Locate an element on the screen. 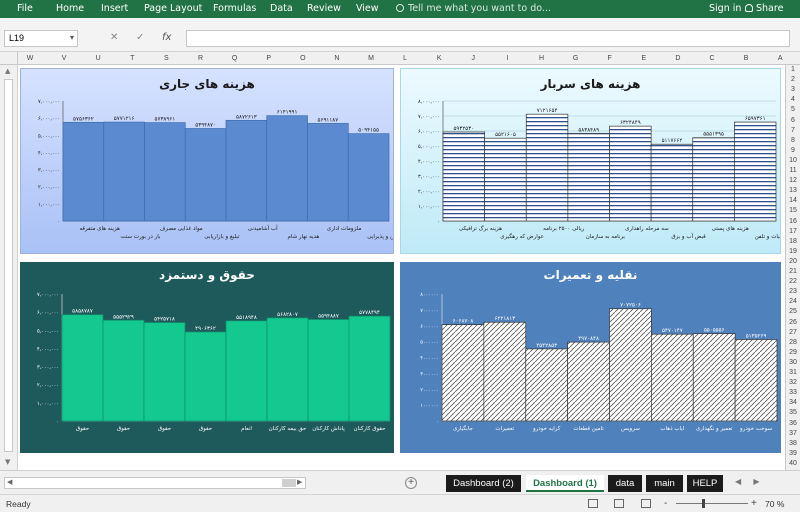 Image resolution: width=800 pixels, height=512 pixels. vertical-scrollbar: ▲ ▼ is located at coordinates (9, 267).